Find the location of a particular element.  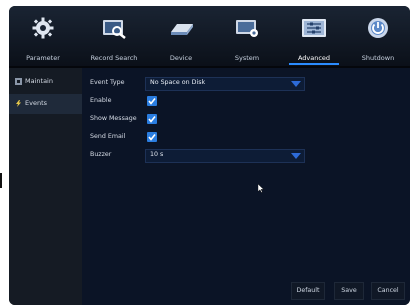

search-icon is located at coordinates (114, 29).